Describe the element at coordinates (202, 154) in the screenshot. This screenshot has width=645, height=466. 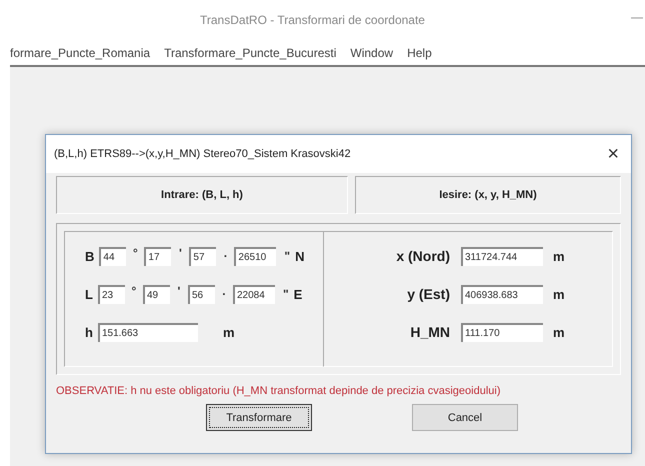
I see `dialog-title: (B,L,h) ETRS89-->(x,y,H_MN) Stereo70_Sistem Krasovski42` at that location.